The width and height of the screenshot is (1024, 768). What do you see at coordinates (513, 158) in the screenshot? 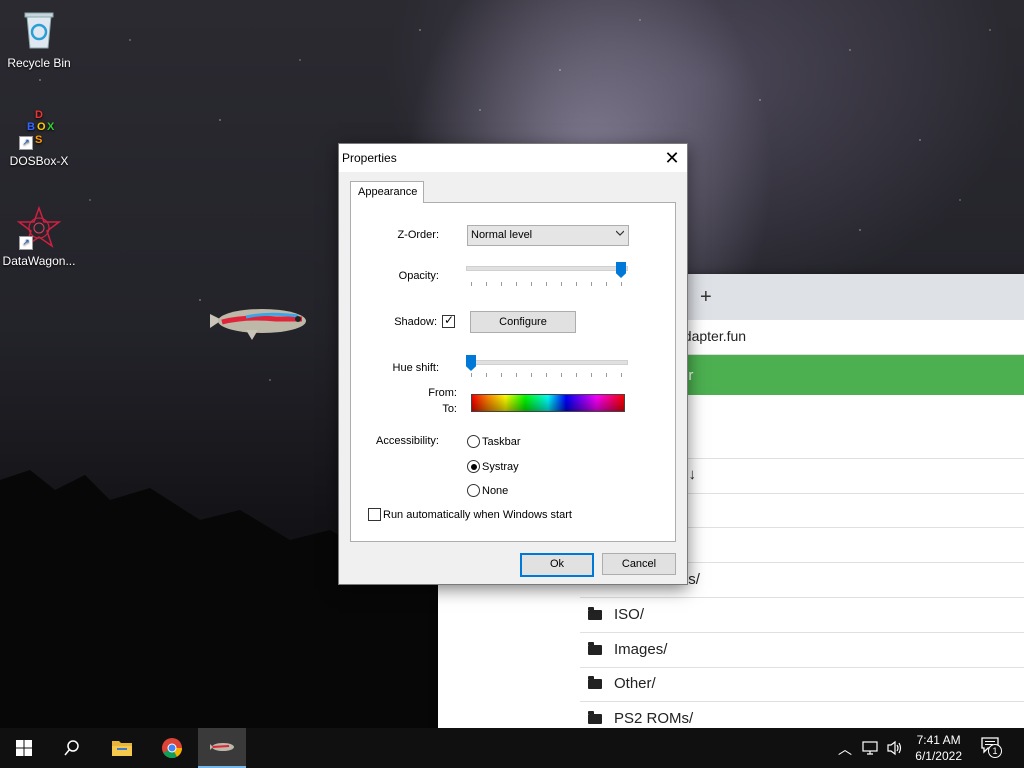
I see `dialog-titlebar: Properties ✕` at bounding box center [513, 158].